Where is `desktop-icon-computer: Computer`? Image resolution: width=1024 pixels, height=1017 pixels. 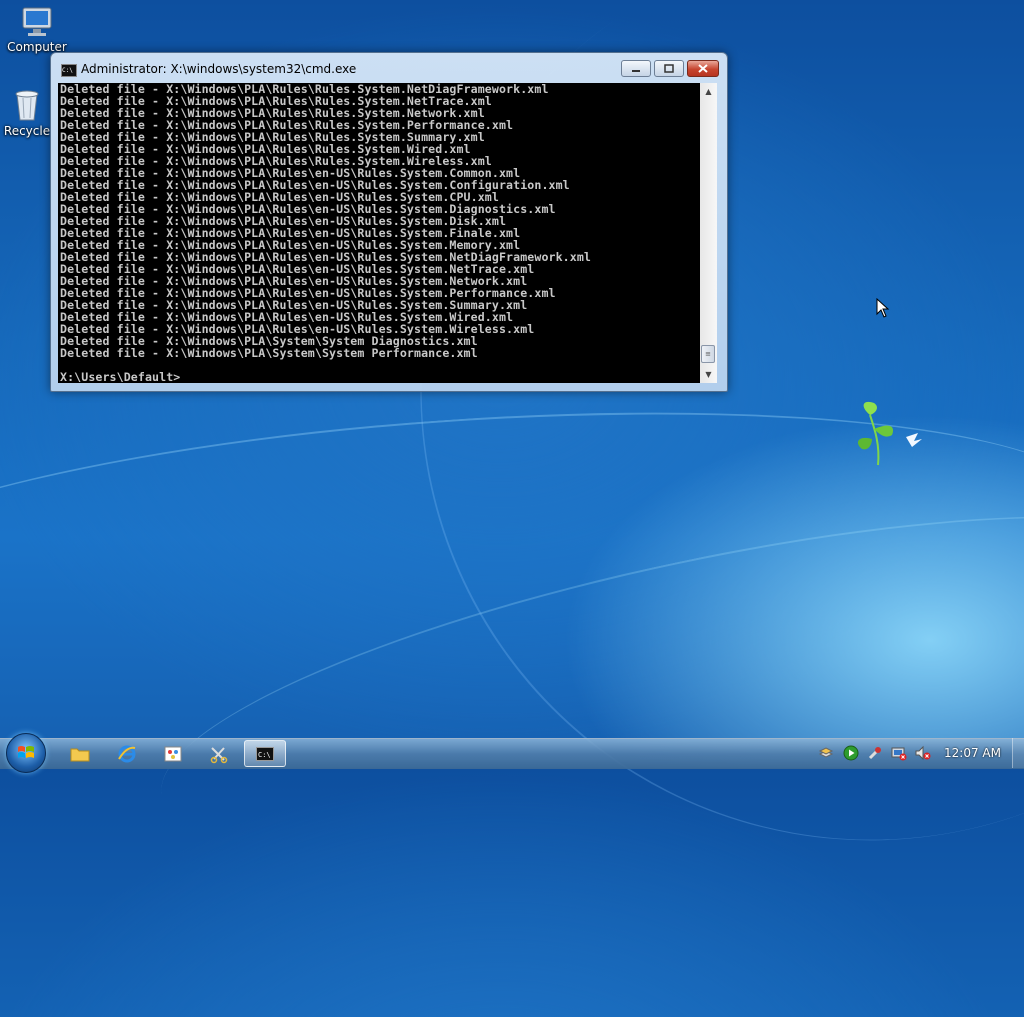
desktop-icon-computer: Computer is located at coordinates (37, 30).